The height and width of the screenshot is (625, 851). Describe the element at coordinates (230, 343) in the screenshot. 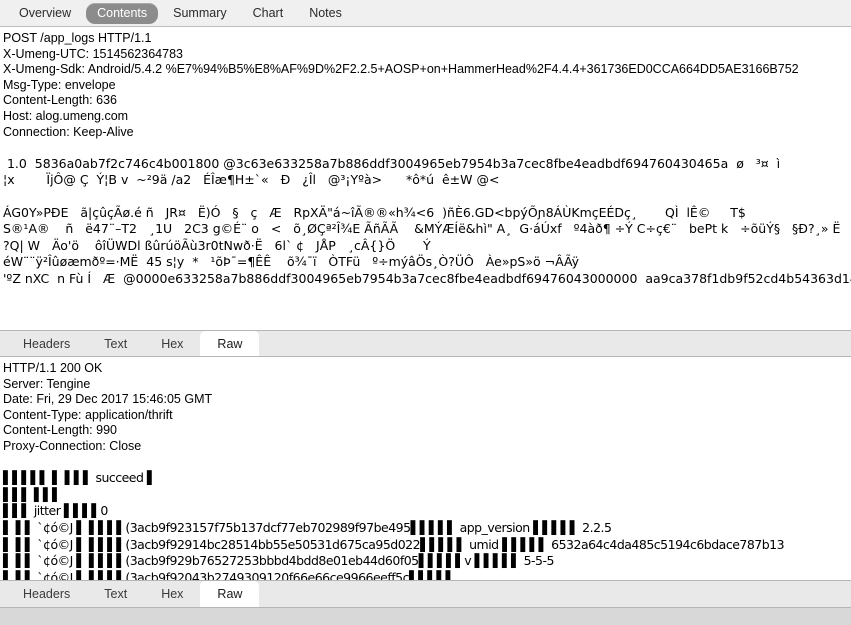

I see `request-tab-raw: Raw` at that location.